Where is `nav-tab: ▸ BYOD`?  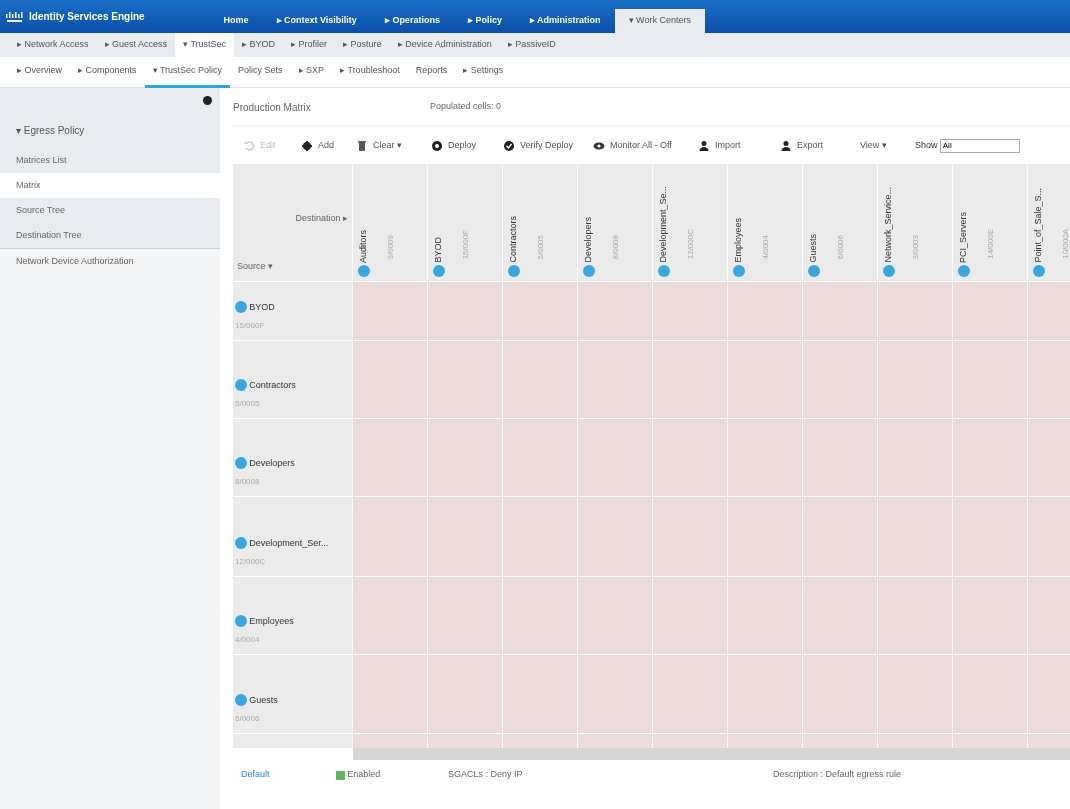
nav-tab: ▸ BYOD is located at coordinates (259, 45).